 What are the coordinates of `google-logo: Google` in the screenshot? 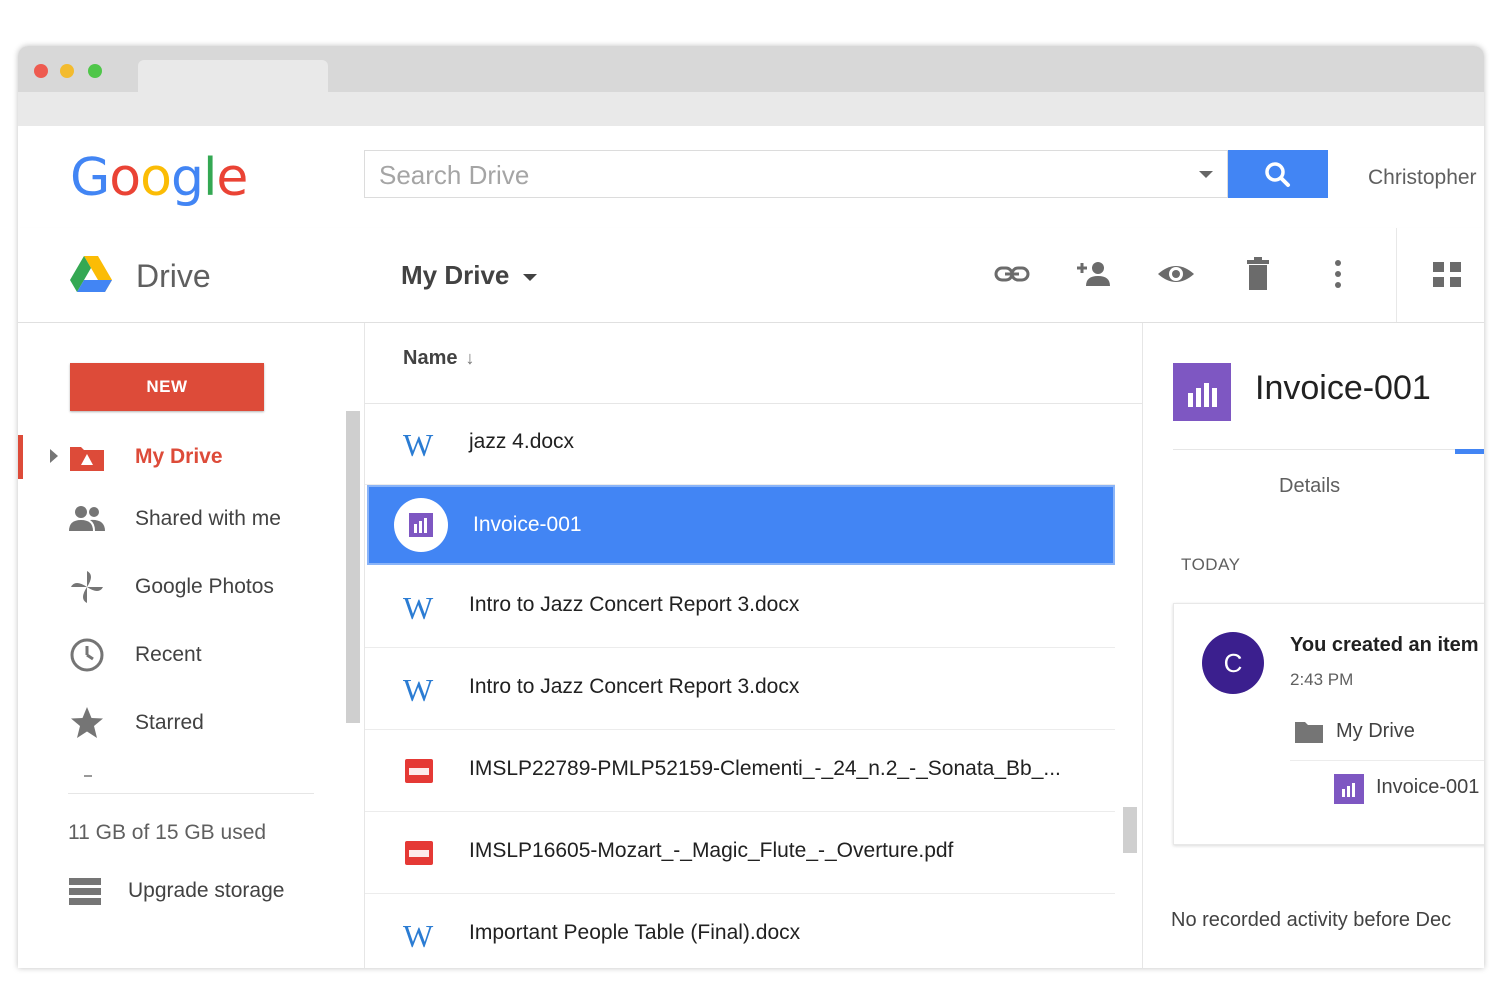 It's located at (159, 178).